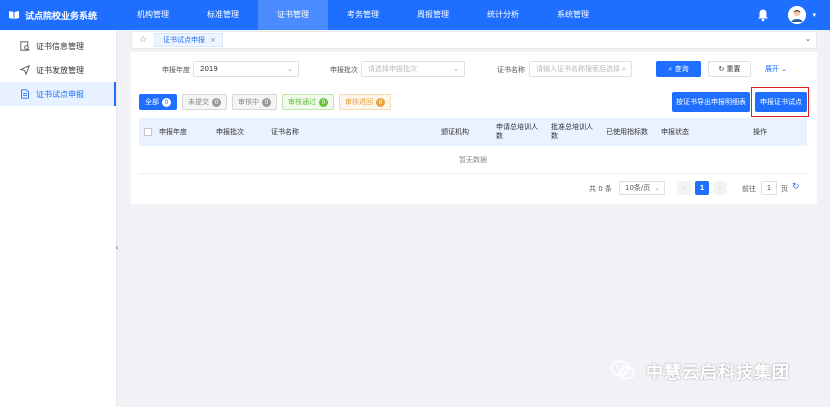 Image resolution: width=830 pixels, height=407 pixels. I want to click on status-tab-under-review: 审核中 0, so click(254, 102).